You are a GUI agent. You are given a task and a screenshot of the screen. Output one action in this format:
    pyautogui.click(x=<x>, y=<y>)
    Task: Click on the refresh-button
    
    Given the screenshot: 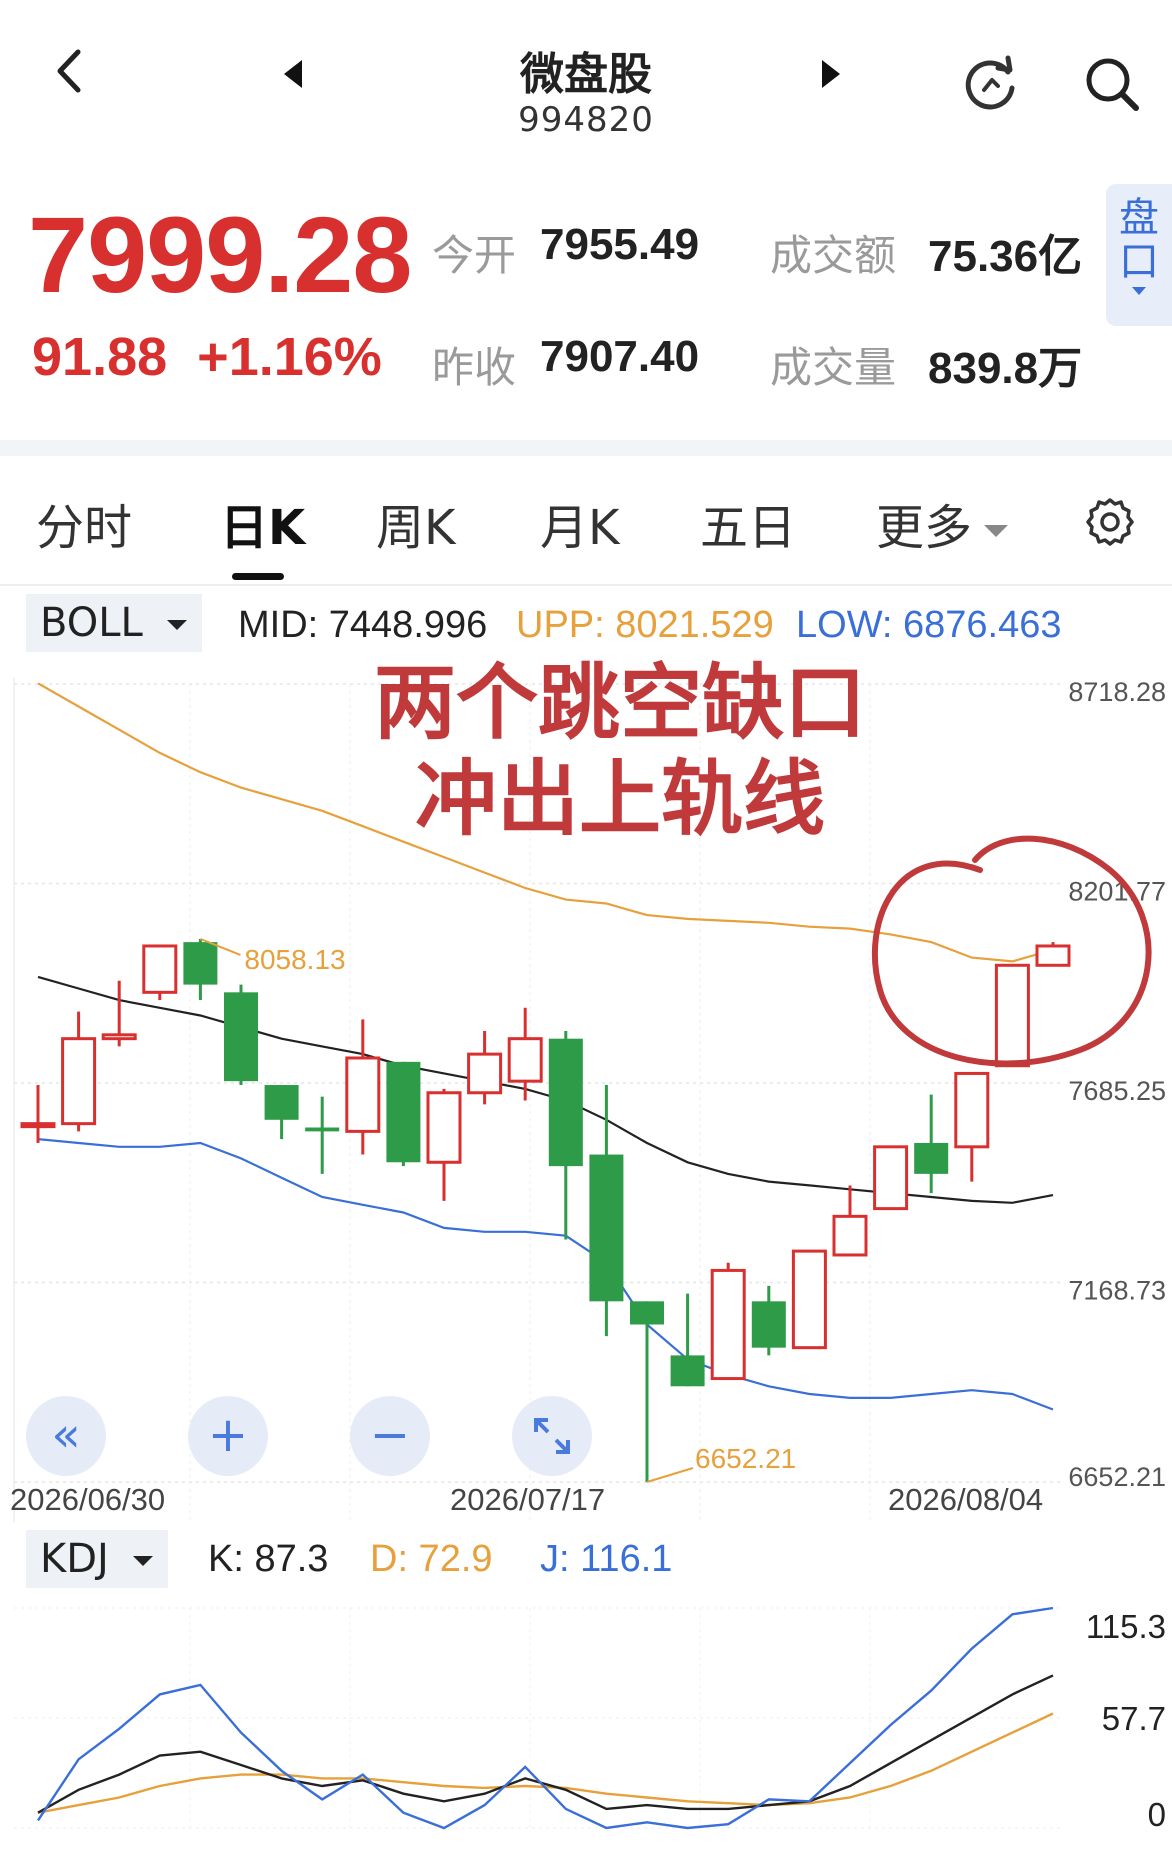 What is the action you would take?
    pyautogui.click(x=992, y=86)
    